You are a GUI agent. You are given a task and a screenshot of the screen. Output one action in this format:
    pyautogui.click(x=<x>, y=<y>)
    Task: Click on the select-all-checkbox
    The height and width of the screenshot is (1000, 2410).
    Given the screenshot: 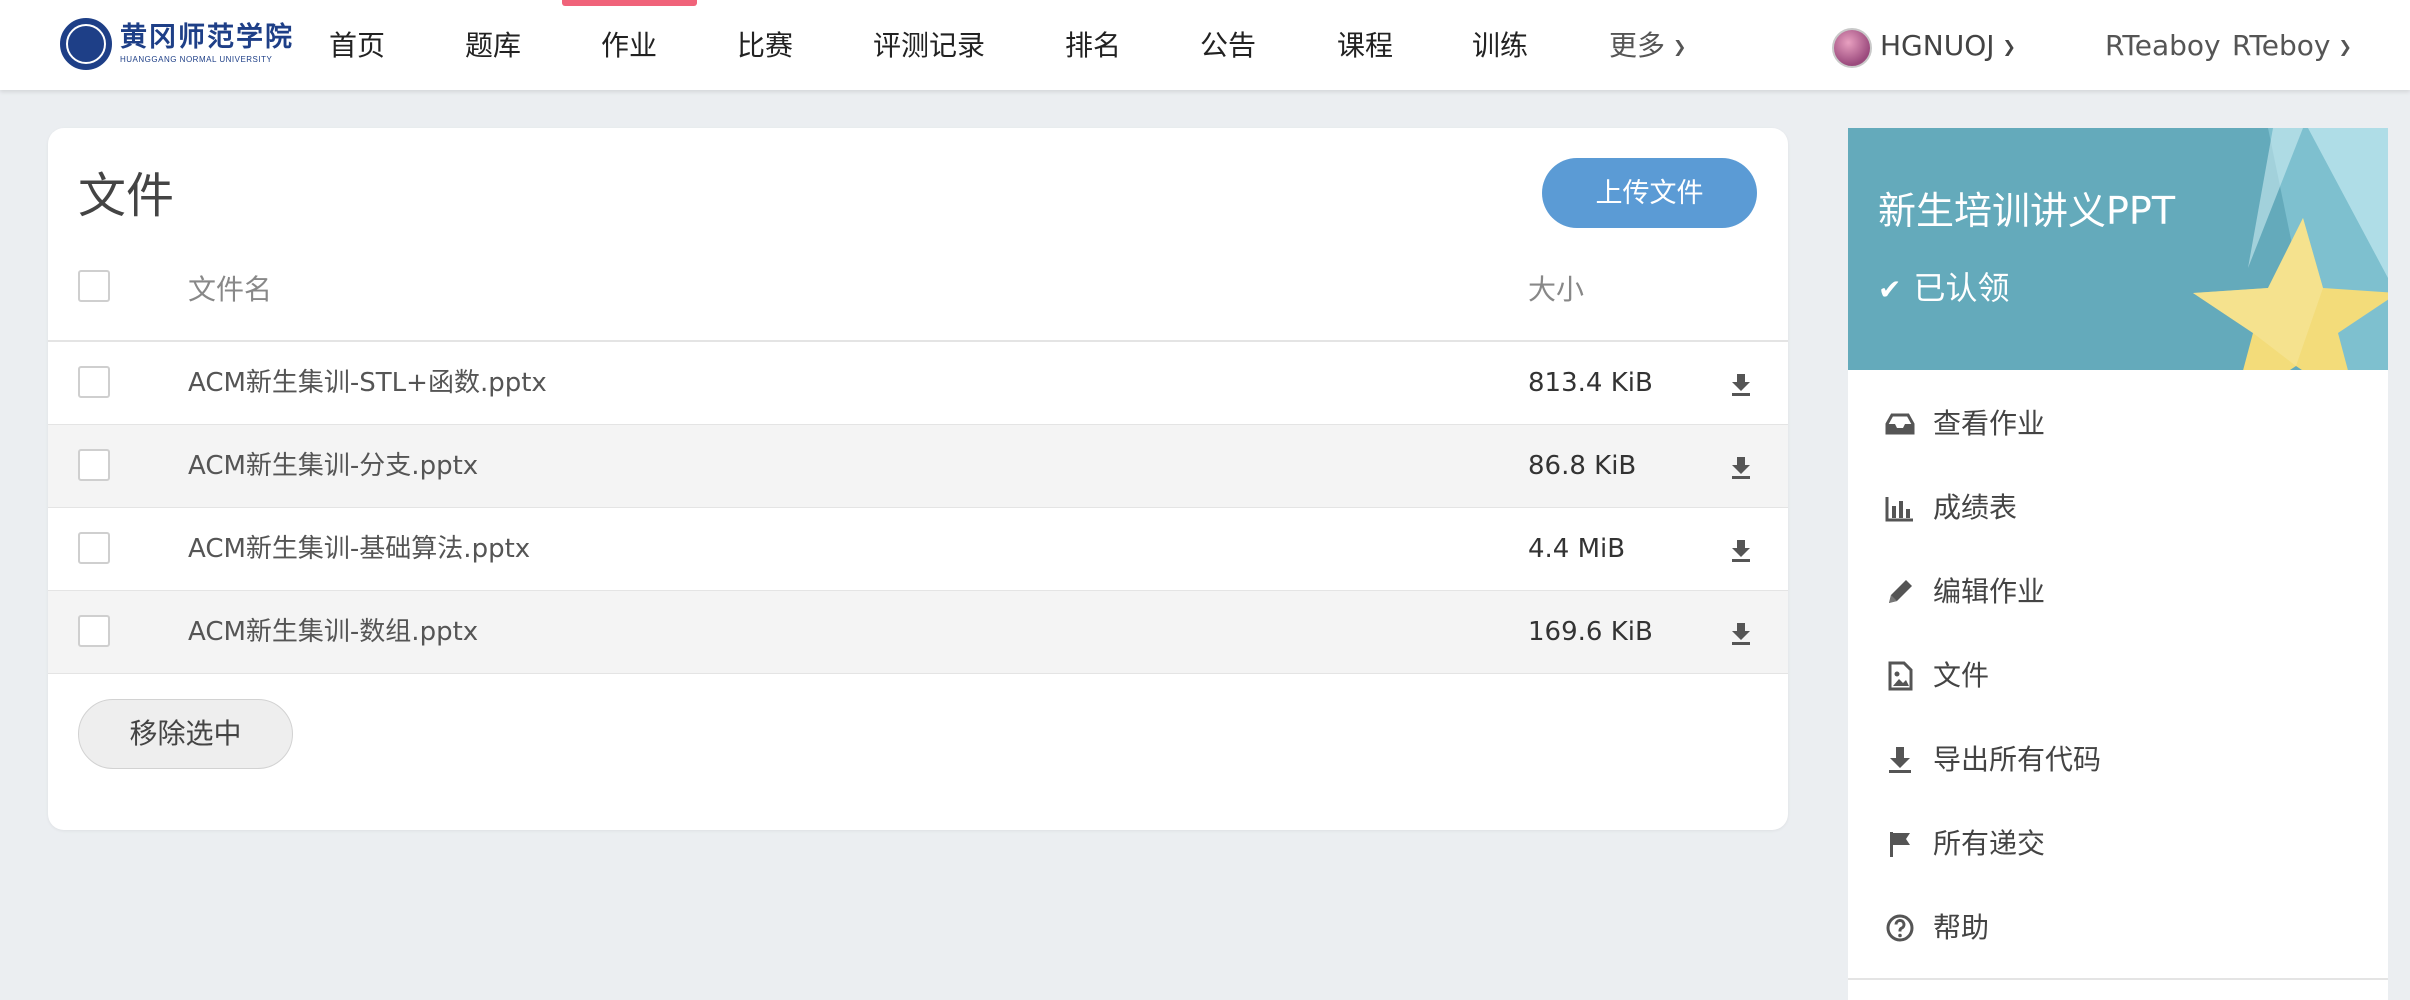 What is the action you would take?
    pyautogui.click(x=94, y=286)
    